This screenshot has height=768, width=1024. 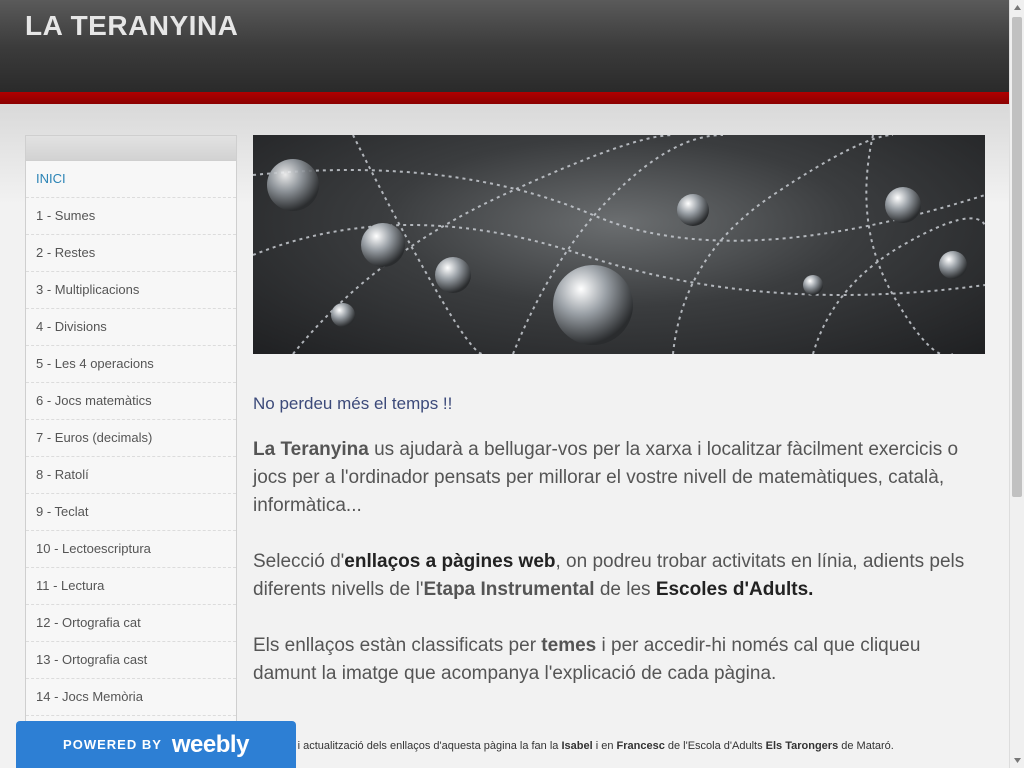 What do you see at coordinates (866, 746) in the screenshot?
I see `credits-text-4: de Mataró.` at bounding box center [866, 746].